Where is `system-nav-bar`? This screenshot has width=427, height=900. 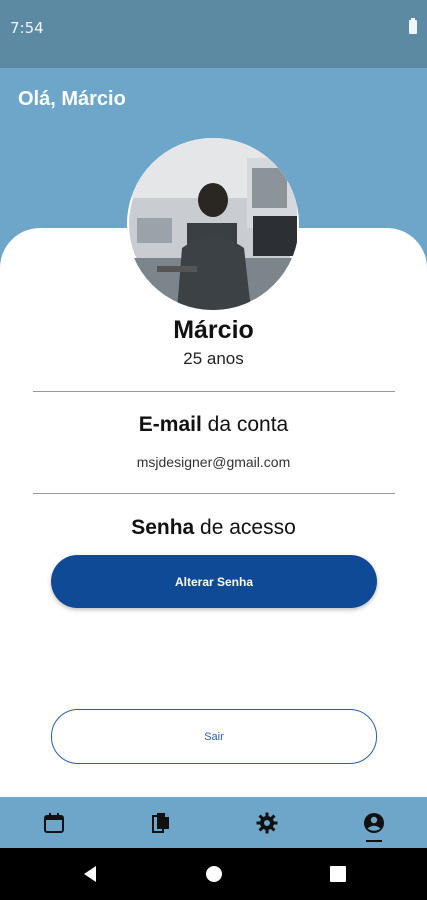
system-nav-bar is located at coordinates (213, 874).